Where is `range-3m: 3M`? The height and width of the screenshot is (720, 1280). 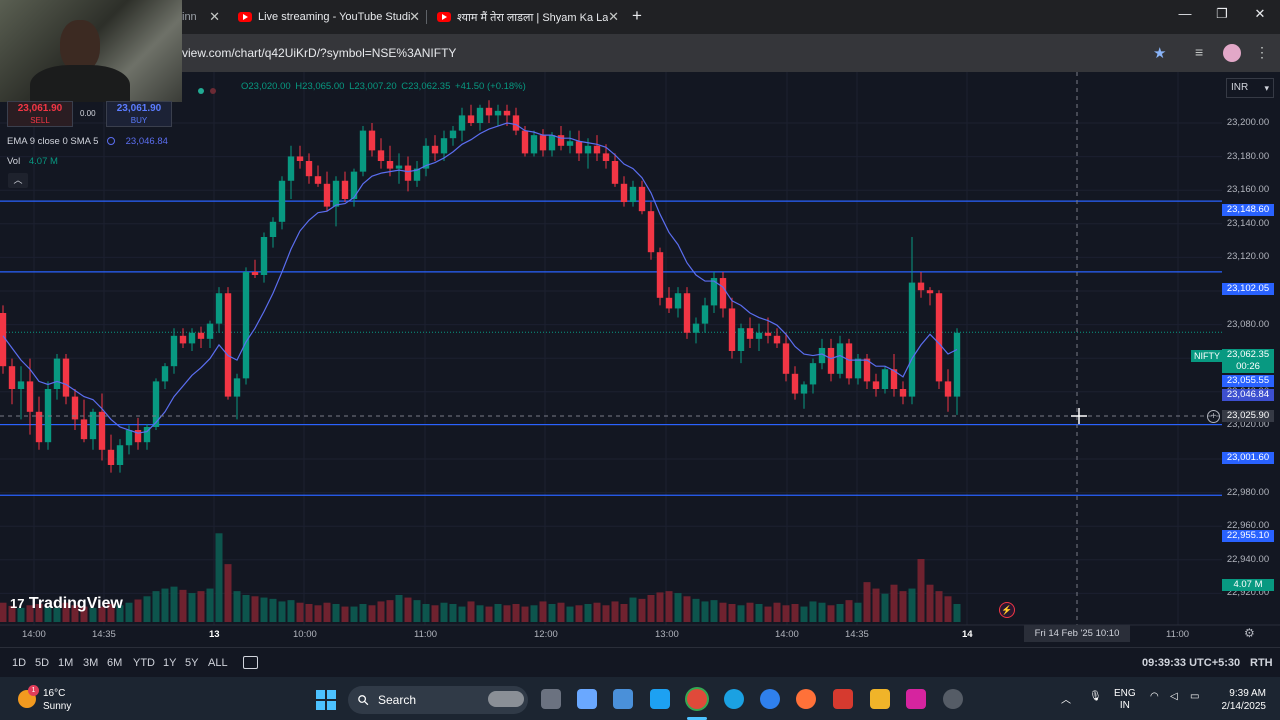
range-3m: 3M is located at coordinates (90, 663).